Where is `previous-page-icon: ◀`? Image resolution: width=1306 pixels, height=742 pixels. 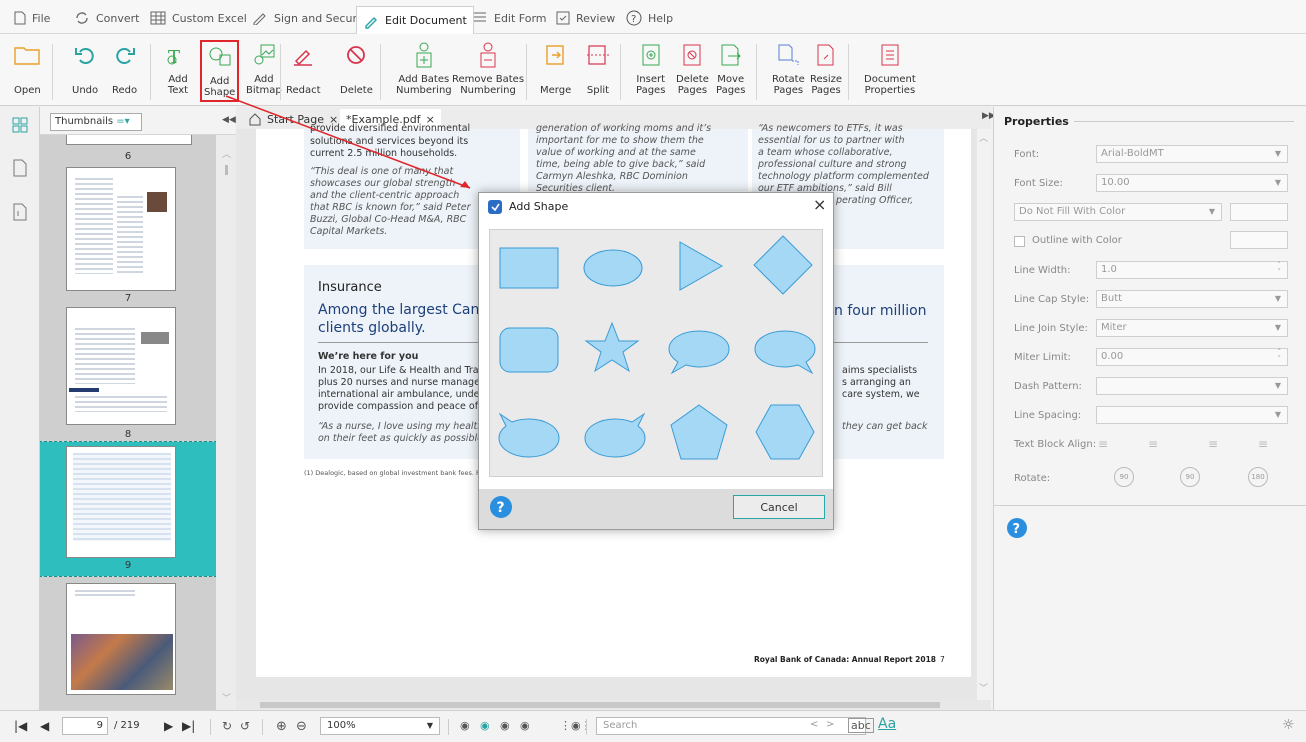
previous-page-icon: ◀ is located at coordinates (44, 726).